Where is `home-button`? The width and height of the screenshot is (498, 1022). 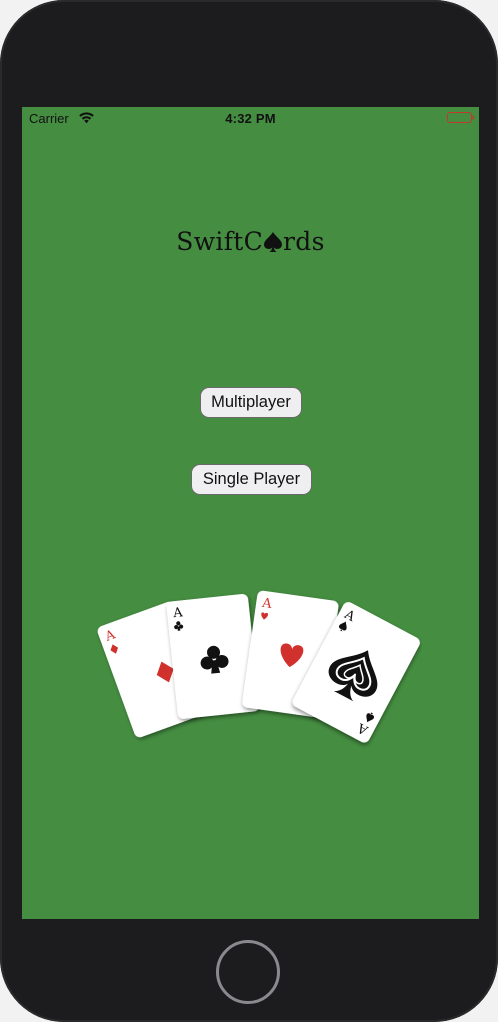 home-button is located at coordinates (248, 972).